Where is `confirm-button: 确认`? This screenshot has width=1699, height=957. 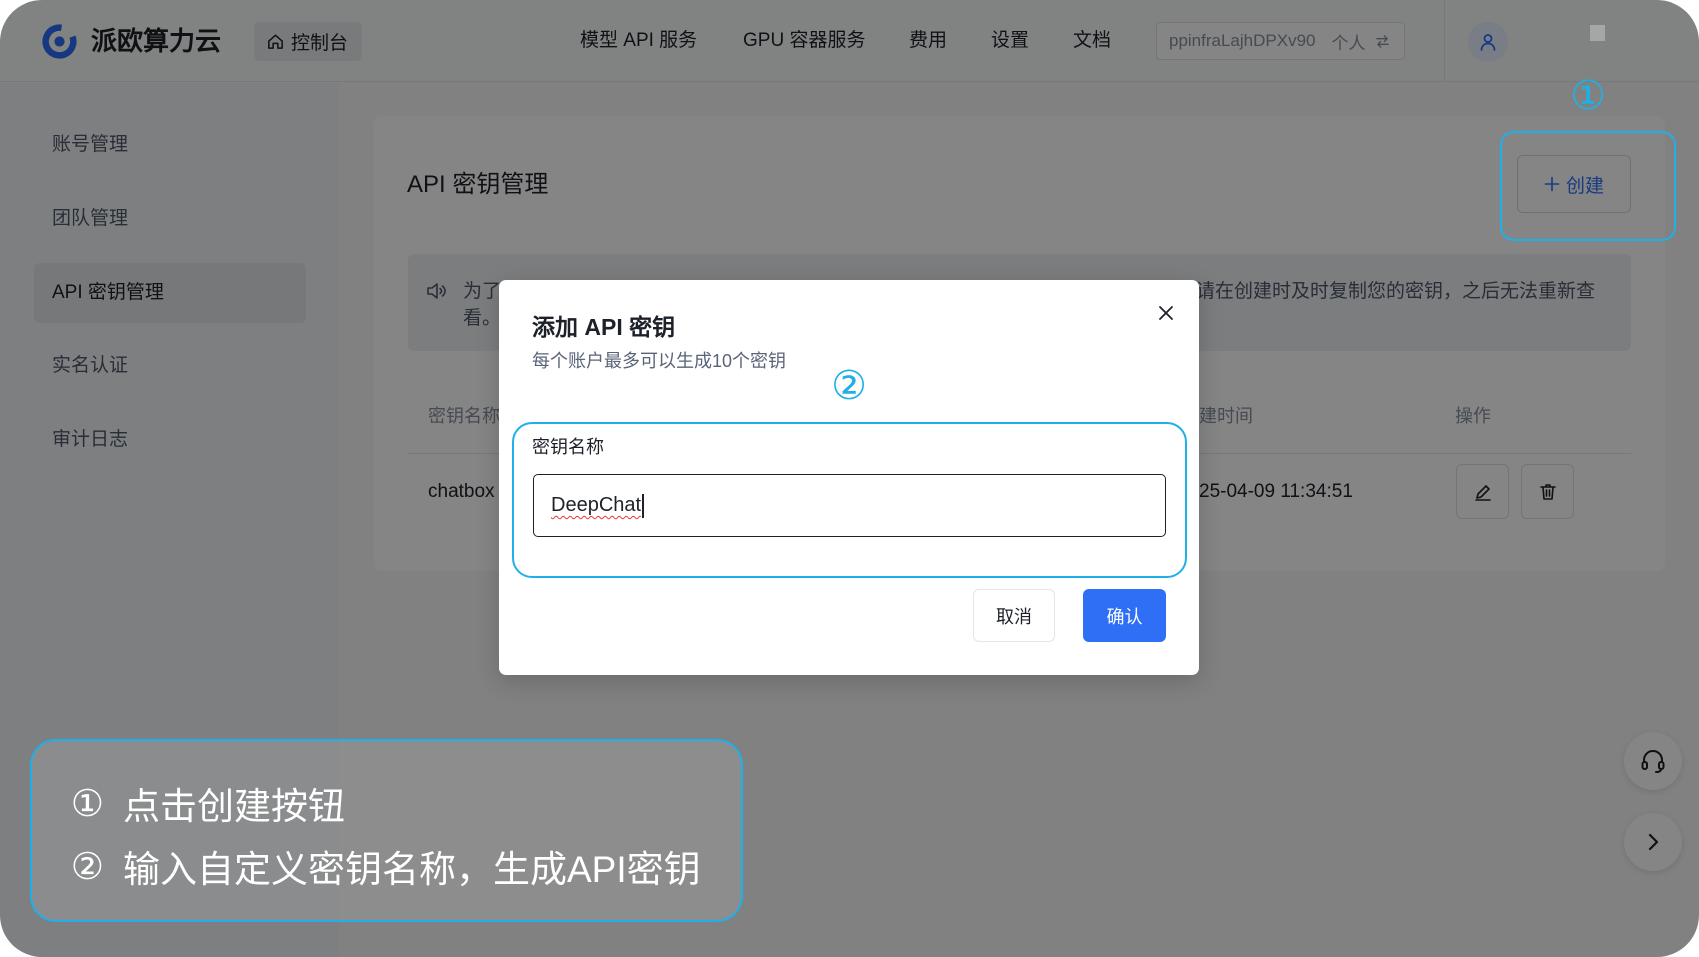 confirm-button: 确认 is located at coordinates (1124, 615).